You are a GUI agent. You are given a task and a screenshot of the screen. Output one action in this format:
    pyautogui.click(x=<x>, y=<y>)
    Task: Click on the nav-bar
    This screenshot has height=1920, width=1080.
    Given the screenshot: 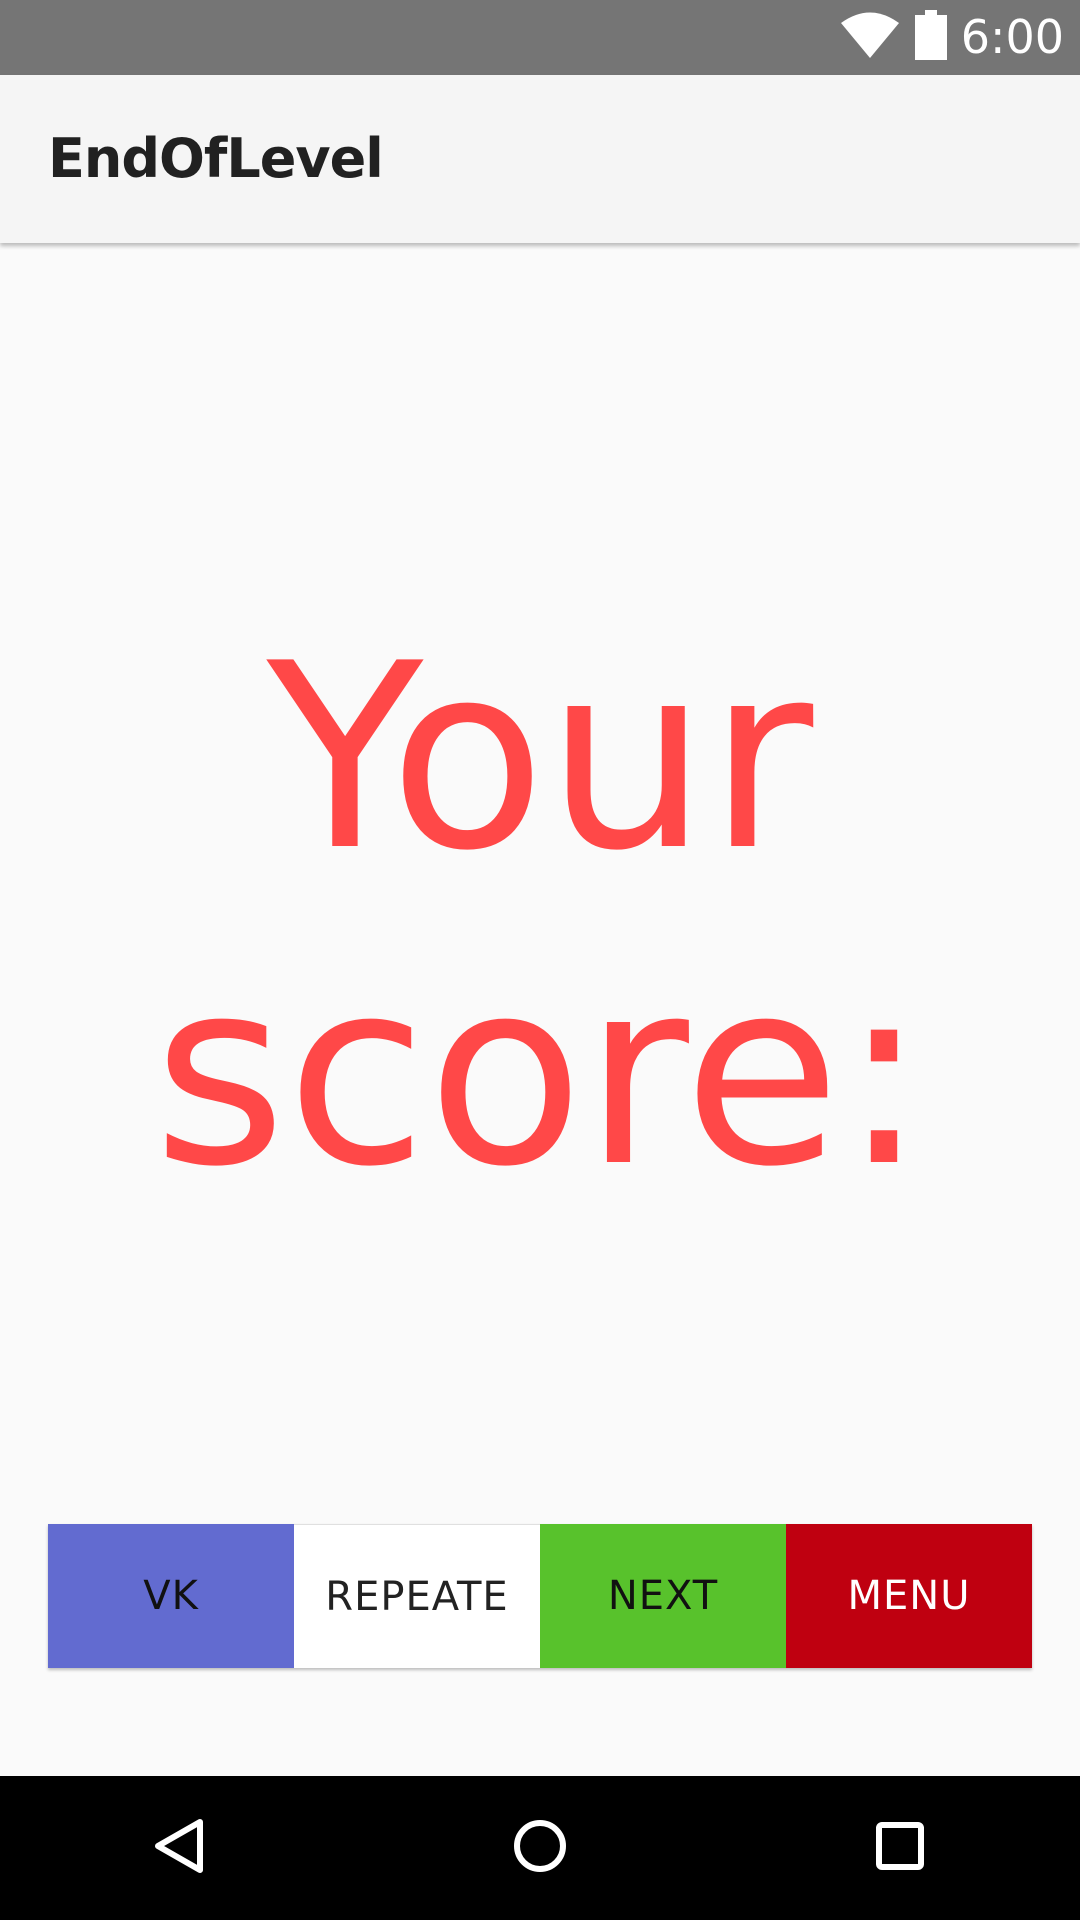 What is the action you would take?
    pyautogui.click(x=540, y=1848)
    